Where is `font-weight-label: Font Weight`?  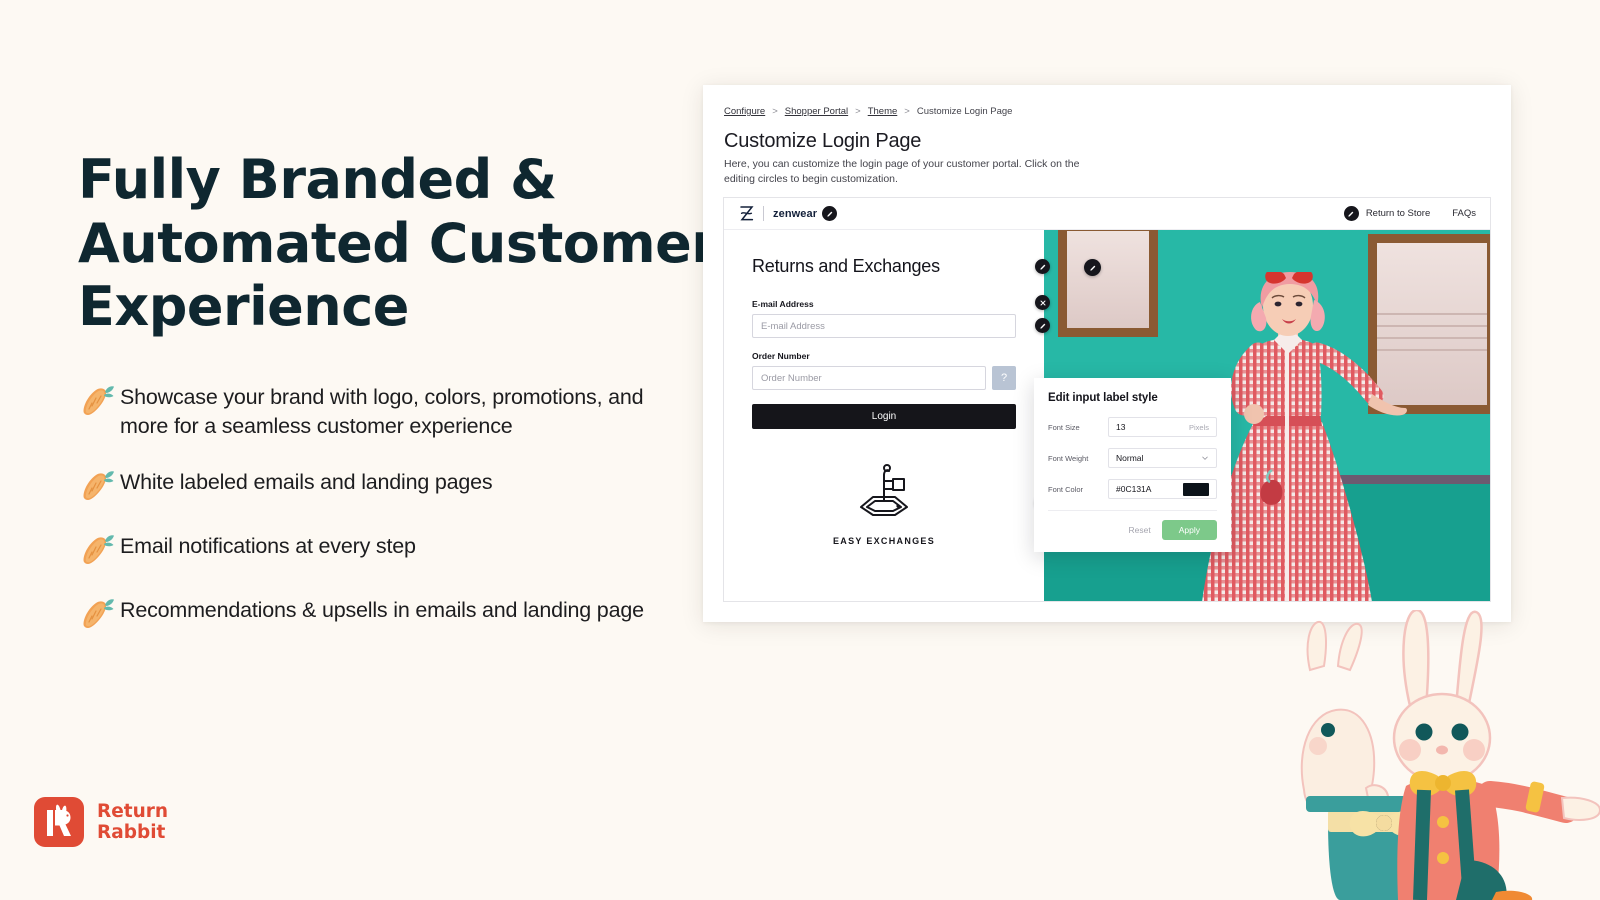 font-weight-label: Font Weight is located at coordinates (1068, 458).